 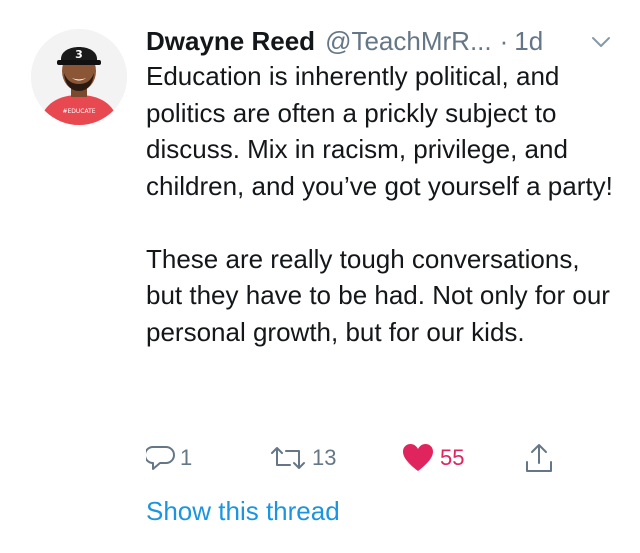 I want to click on chevron-down-icon, so click(x=601, y=42).